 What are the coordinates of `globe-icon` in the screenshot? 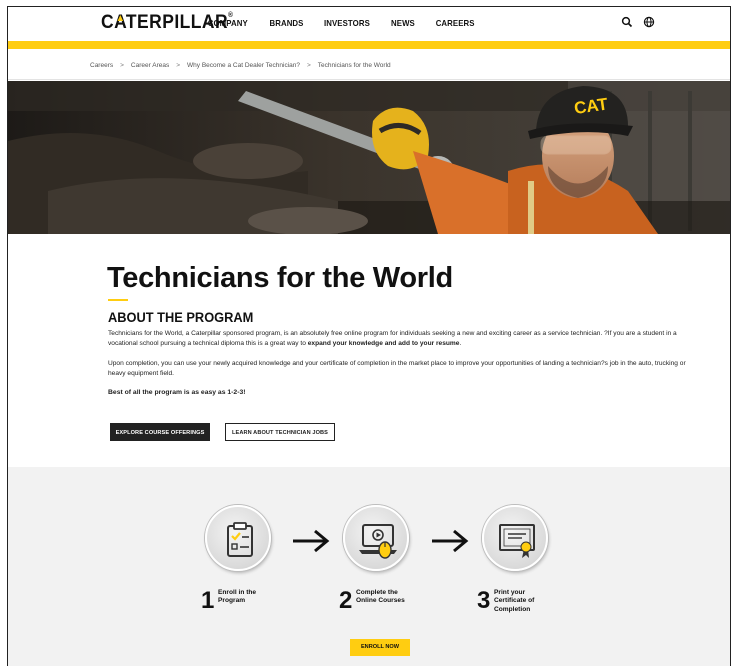 It's located at (649, 22).